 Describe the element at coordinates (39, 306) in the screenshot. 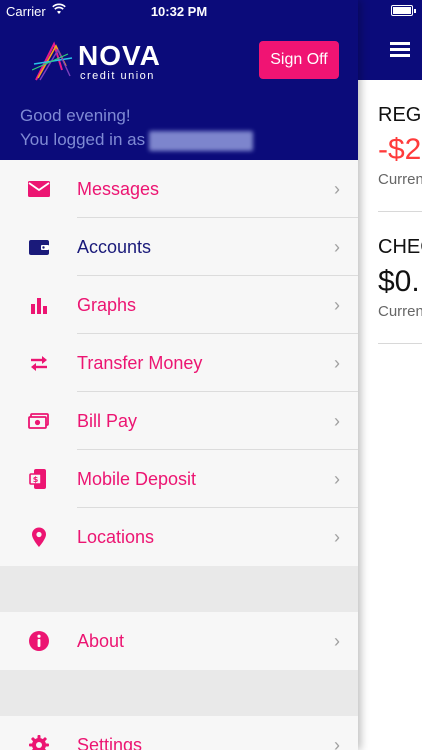

I see `bar-chart-icon` at that location.